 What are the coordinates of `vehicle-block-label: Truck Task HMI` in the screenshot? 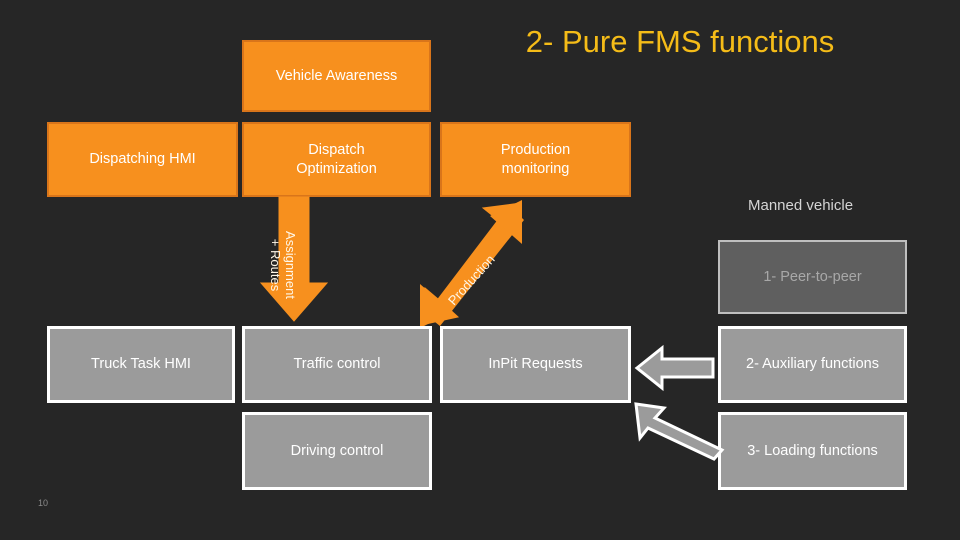 It's located at (141, 364).